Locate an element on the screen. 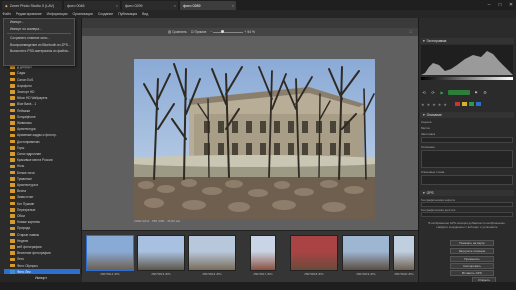  sidebar-item: Фото Olympus is located at coordinates (42, 266).